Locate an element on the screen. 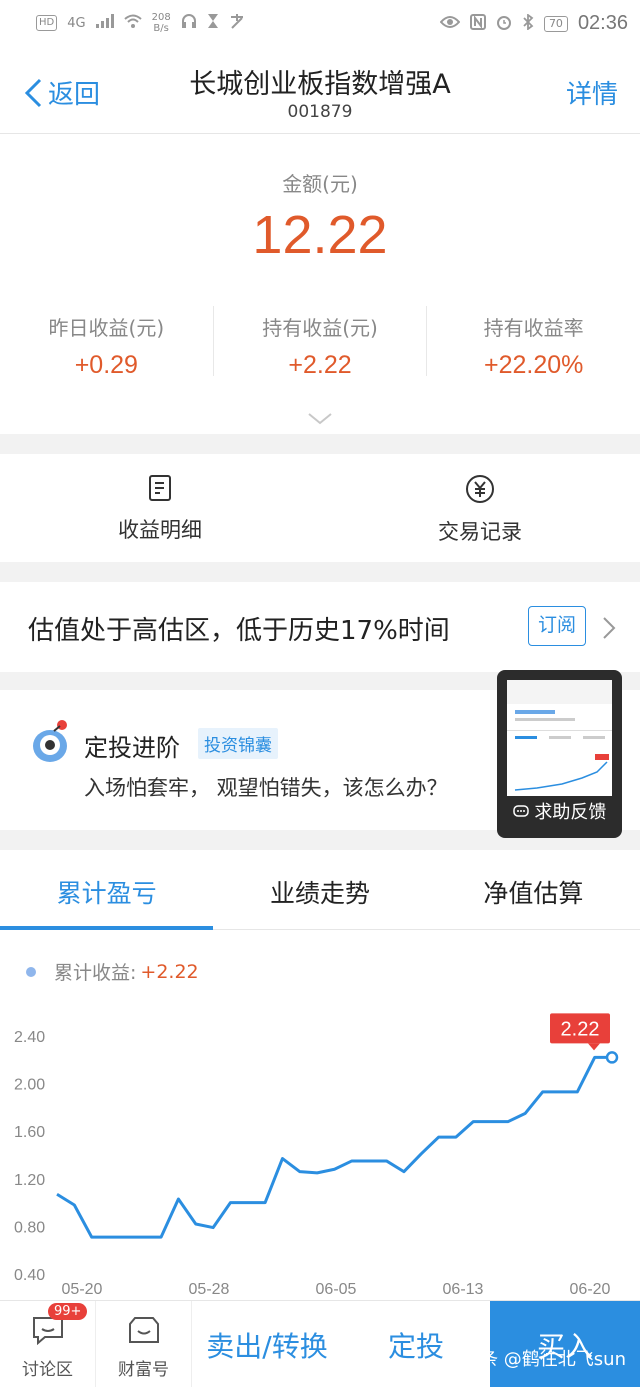 The image size is (640, 1387). amount-label: 金额(元) is located at coordinates (320, 184).